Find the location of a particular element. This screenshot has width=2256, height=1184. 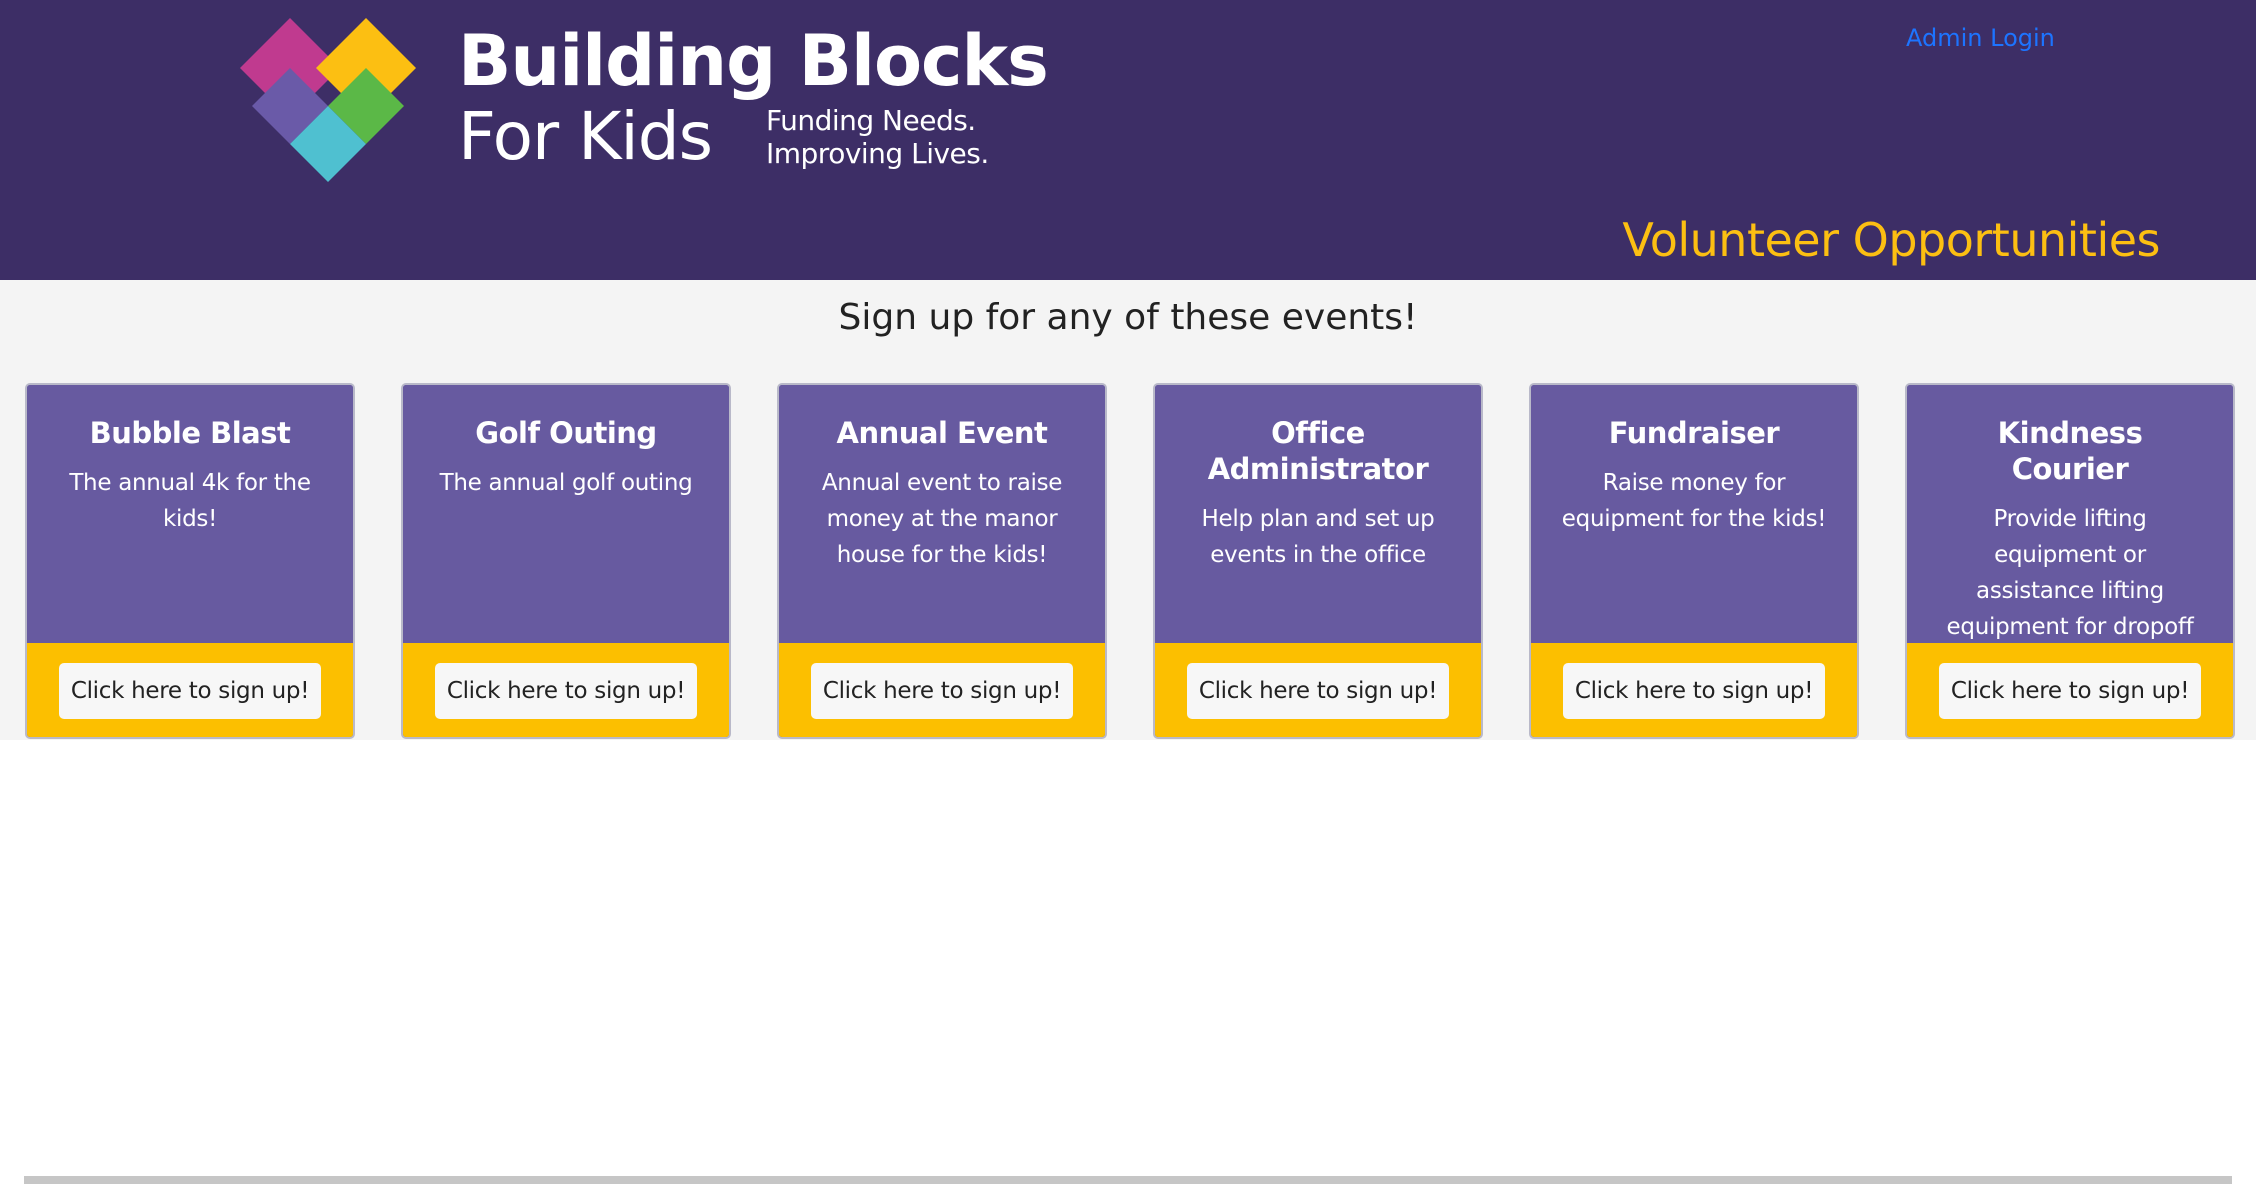

card-title: Bubble Blast is located at coordinates (190, 433).